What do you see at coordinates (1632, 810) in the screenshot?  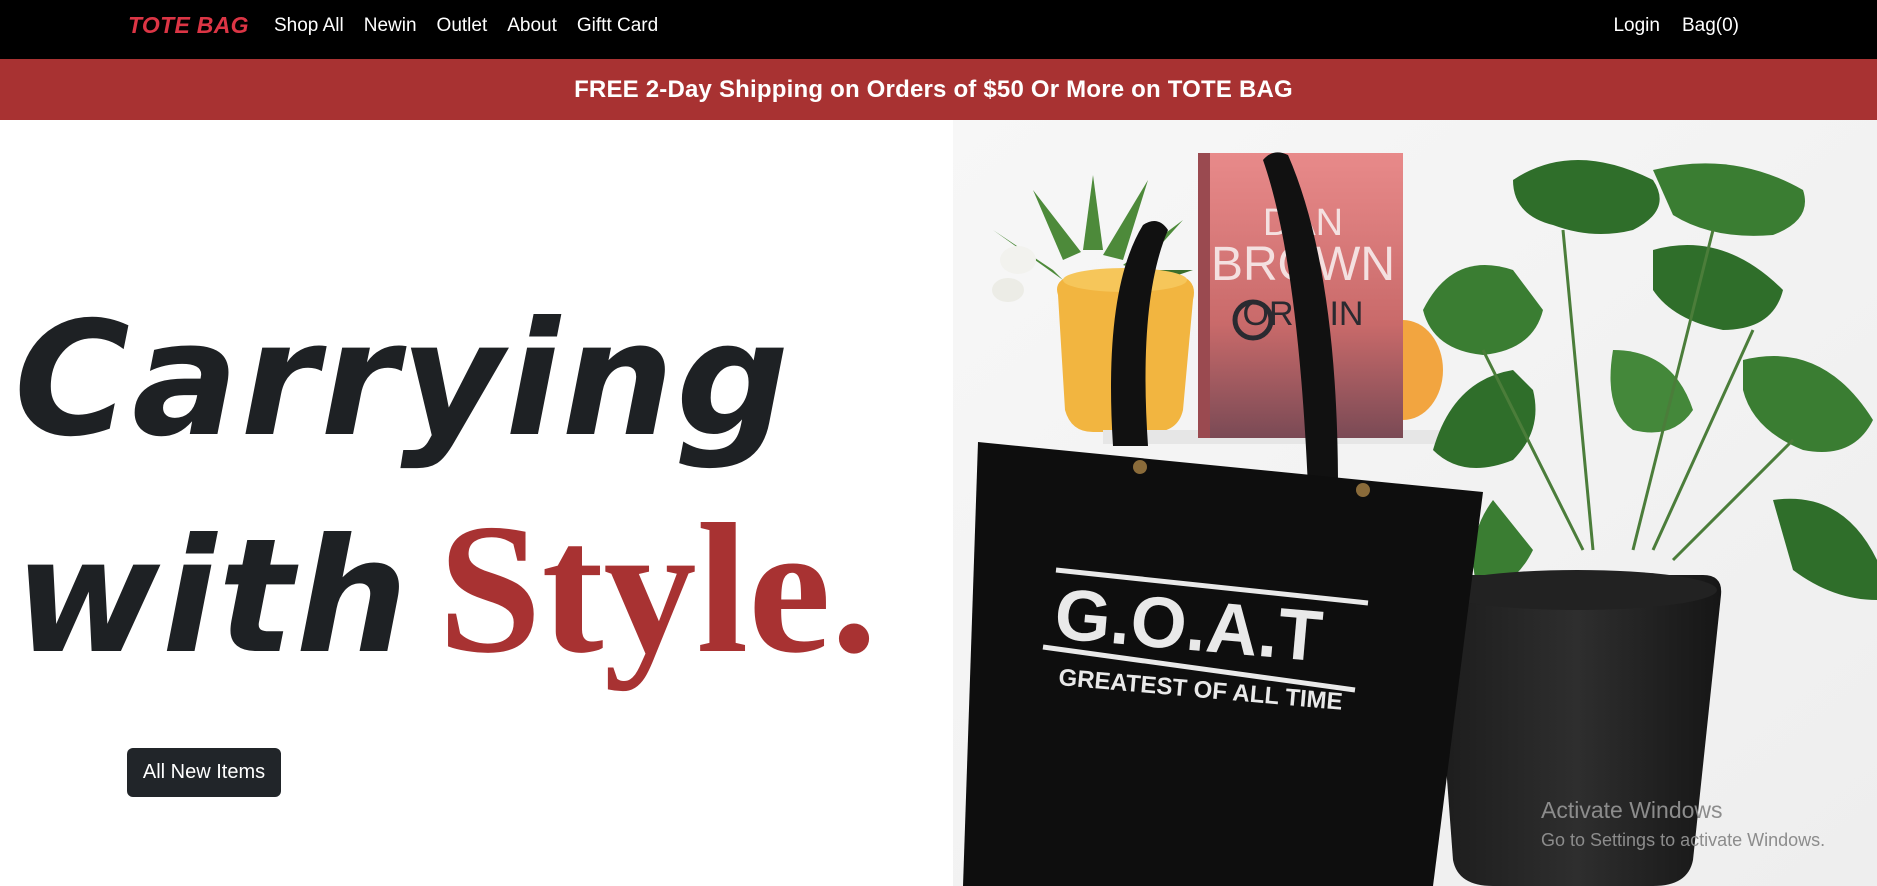 I see `watermark-title: Activate Windows` at bounding box center [1632, 810].